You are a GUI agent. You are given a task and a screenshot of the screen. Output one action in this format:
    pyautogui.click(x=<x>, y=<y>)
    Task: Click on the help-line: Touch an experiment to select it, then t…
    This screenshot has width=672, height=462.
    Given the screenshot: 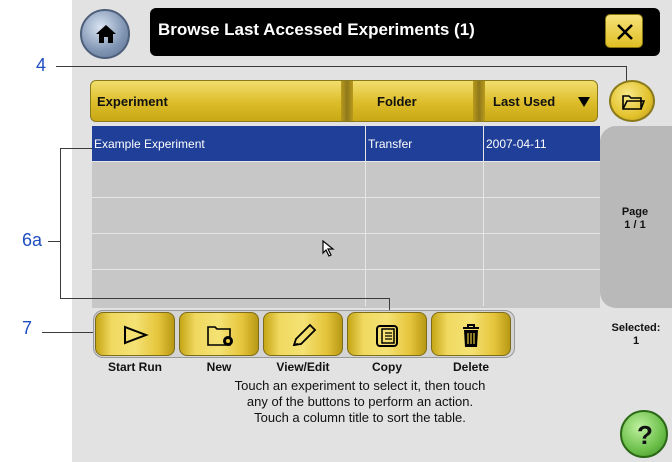 What is the action you would take?
    pyautogui.click(x=360, y=385)
    